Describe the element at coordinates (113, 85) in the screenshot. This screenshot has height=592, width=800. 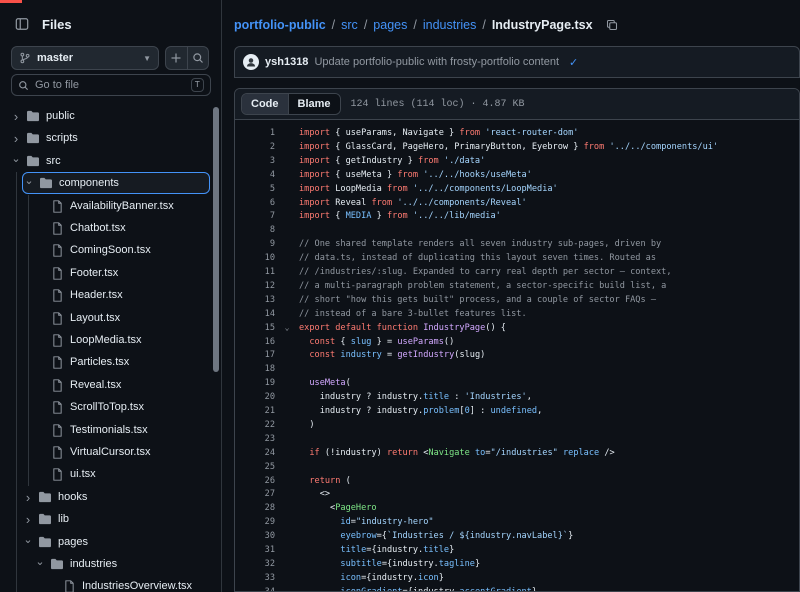
I see `go-to-file-input` at that location.